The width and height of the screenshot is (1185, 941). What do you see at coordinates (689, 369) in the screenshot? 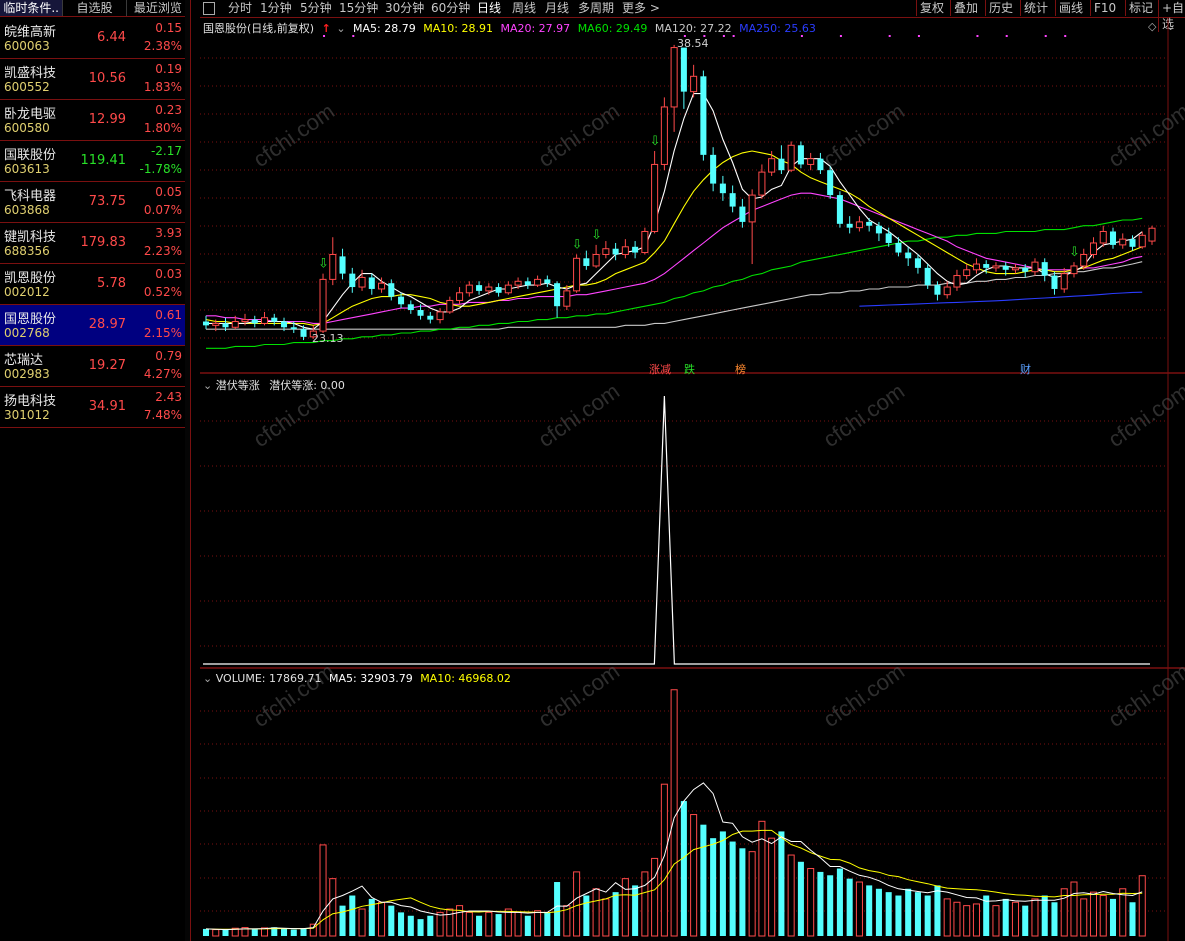
I see `event-tag-fall: 跌` at bounding box center [689, 369].